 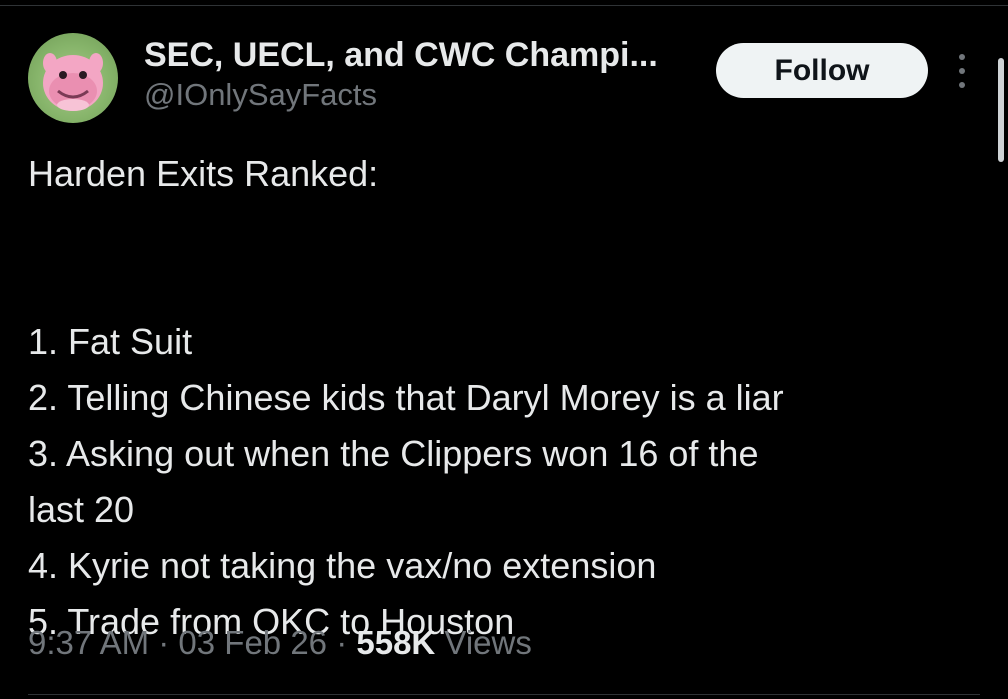 I want to click on follow-button: Follow, so click(x=822, y=70).